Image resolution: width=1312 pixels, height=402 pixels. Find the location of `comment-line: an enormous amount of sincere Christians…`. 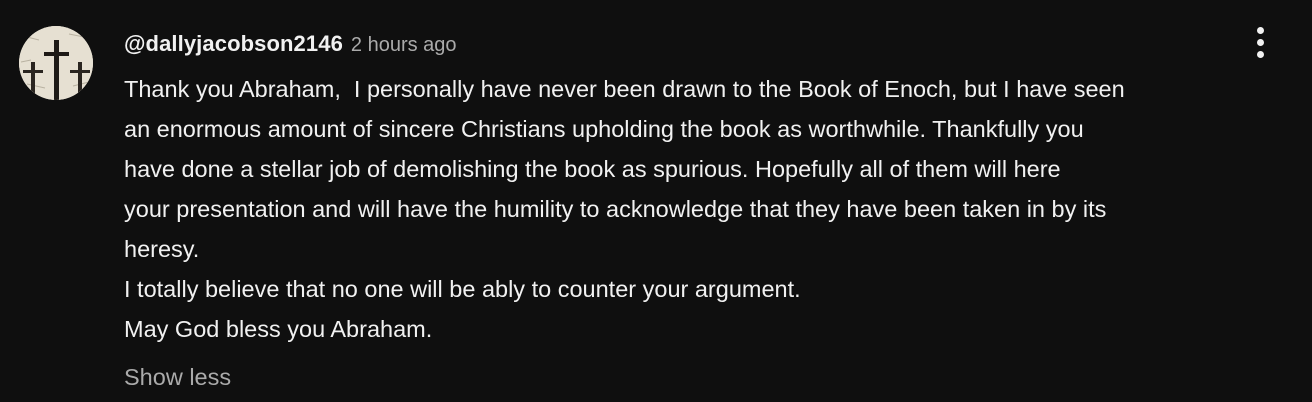

comment-line: an enormous amount of sincere Christians… is located at coordinates (604, 129).